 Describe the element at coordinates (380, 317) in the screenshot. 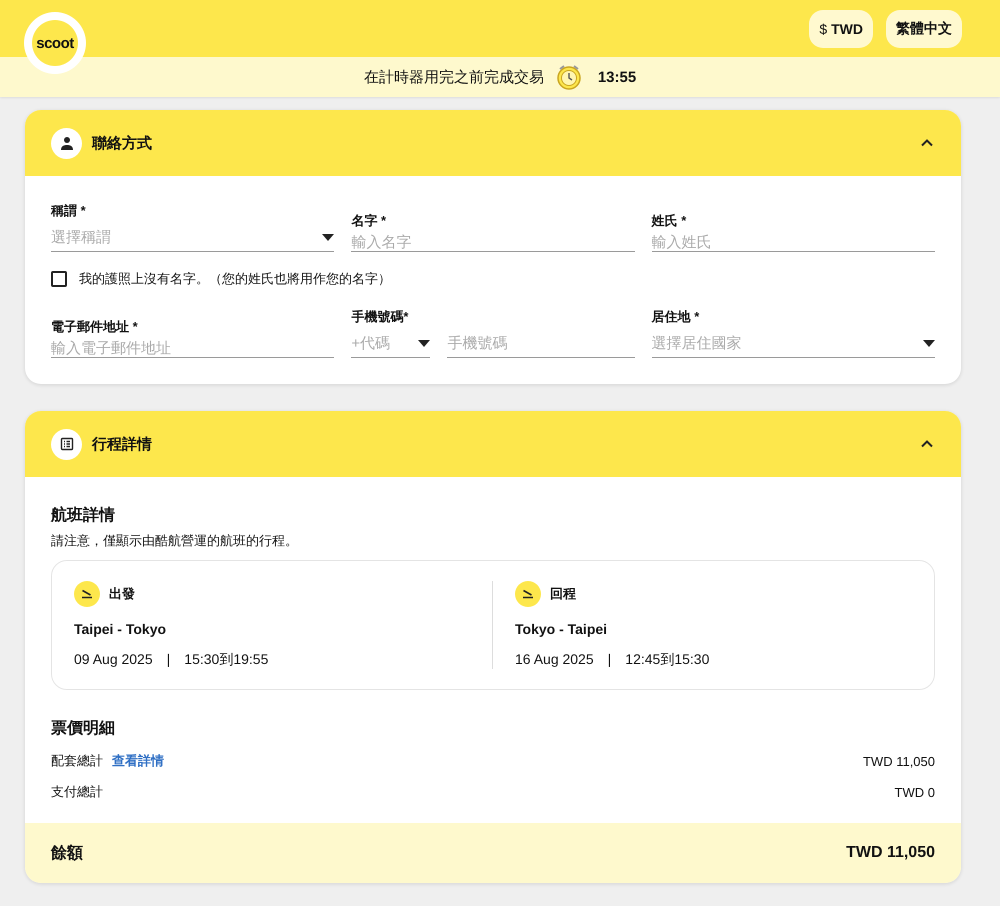

I see `field-label: 手機號碼*` at that location.